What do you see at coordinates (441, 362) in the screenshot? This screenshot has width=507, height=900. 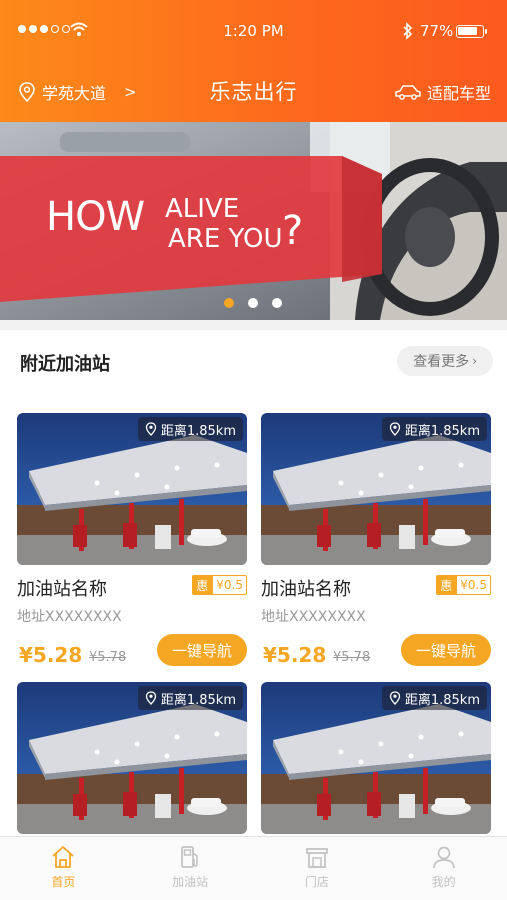 I see `view-more-label: 查看更多` at bounding box center [441, 362].